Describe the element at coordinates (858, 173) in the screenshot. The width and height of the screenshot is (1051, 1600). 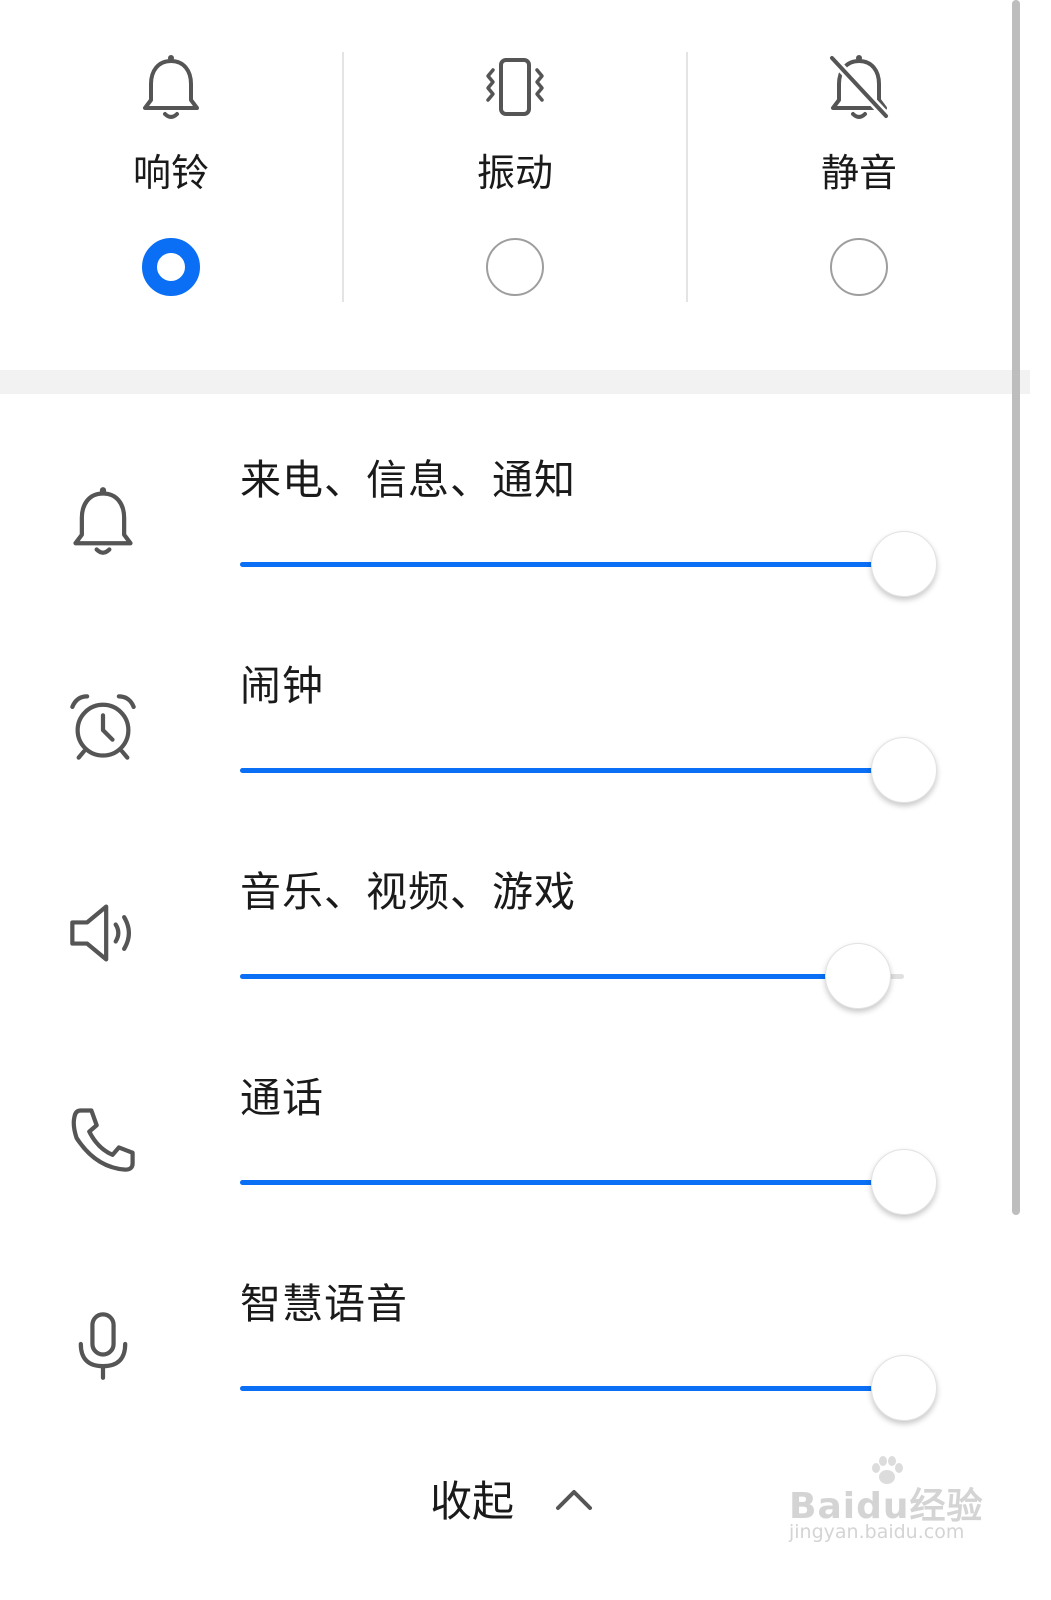
I see `mode-silent-label: 静音` at that location.